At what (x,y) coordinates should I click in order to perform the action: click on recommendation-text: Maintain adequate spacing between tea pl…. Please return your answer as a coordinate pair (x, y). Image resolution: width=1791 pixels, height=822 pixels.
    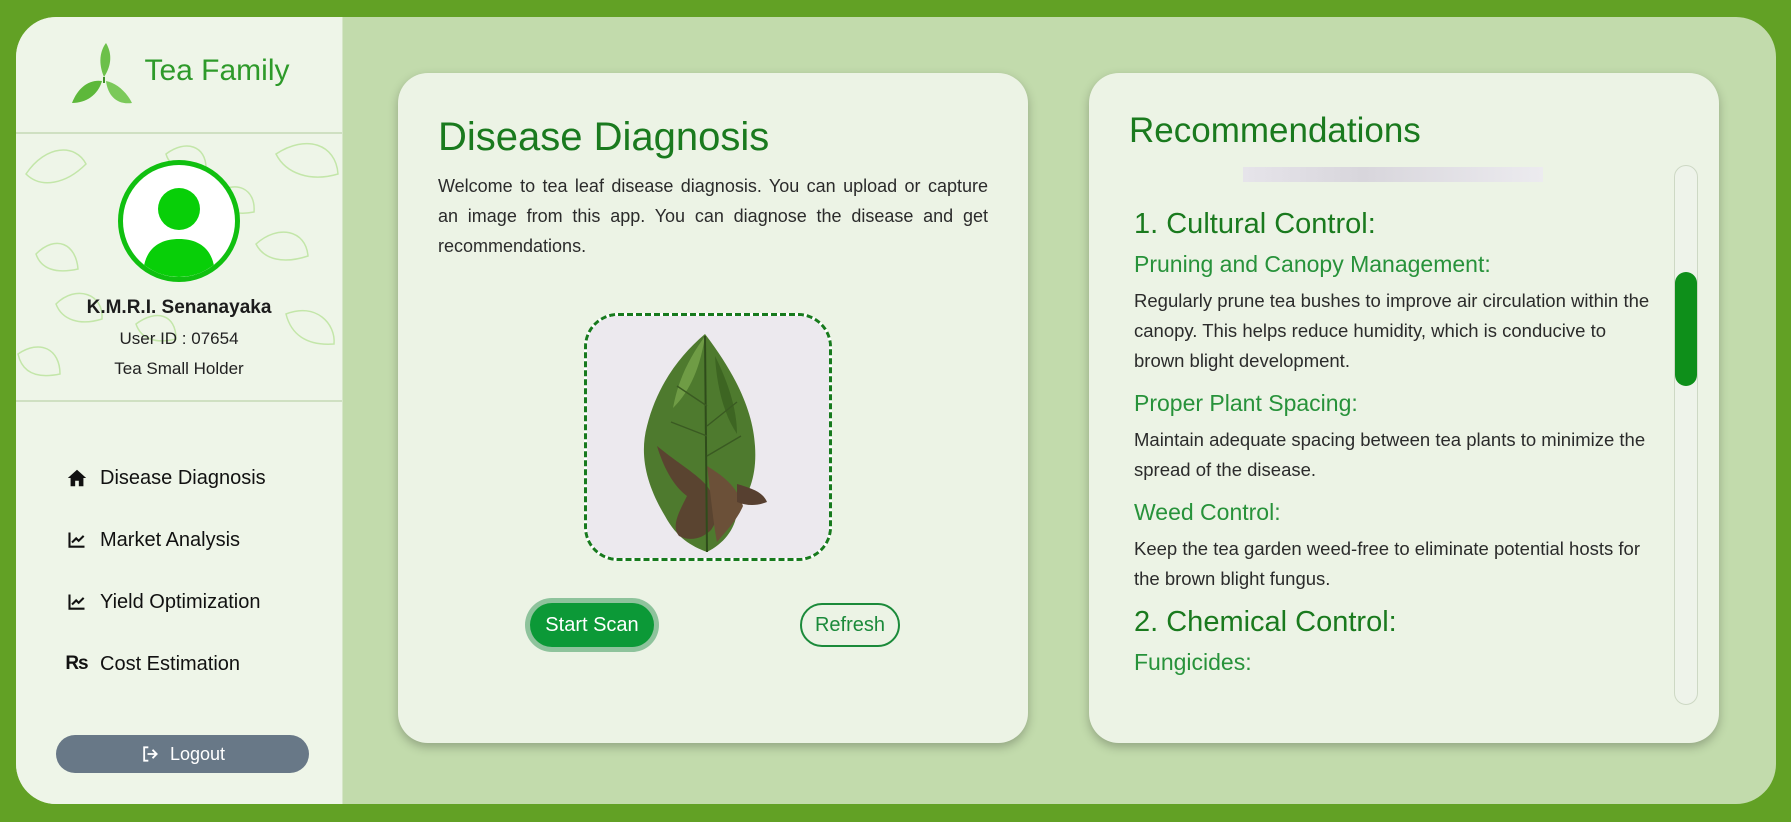
    Looking at the image, I should click on (1390, 454).